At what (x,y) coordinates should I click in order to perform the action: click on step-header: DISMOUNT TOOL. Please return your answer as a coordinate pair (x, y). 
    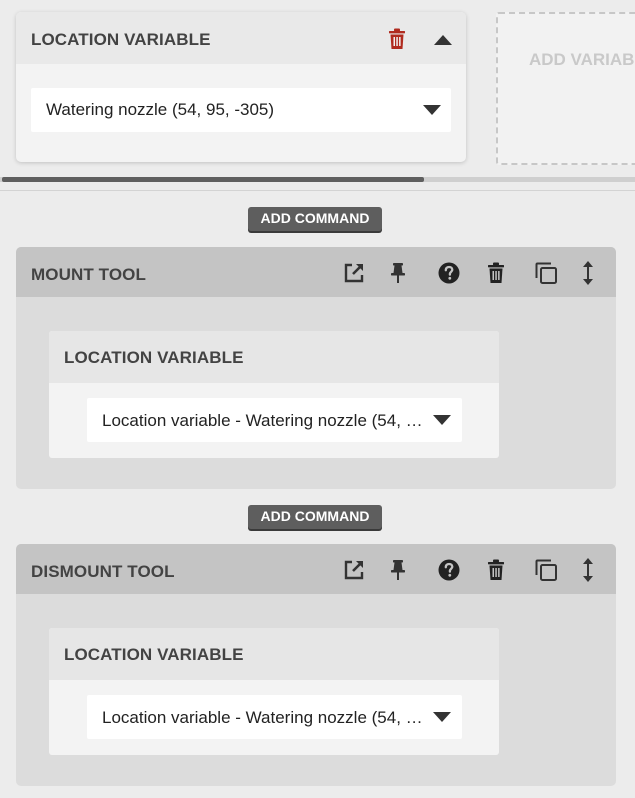
    Looking at the image, I should click on (316, 569).